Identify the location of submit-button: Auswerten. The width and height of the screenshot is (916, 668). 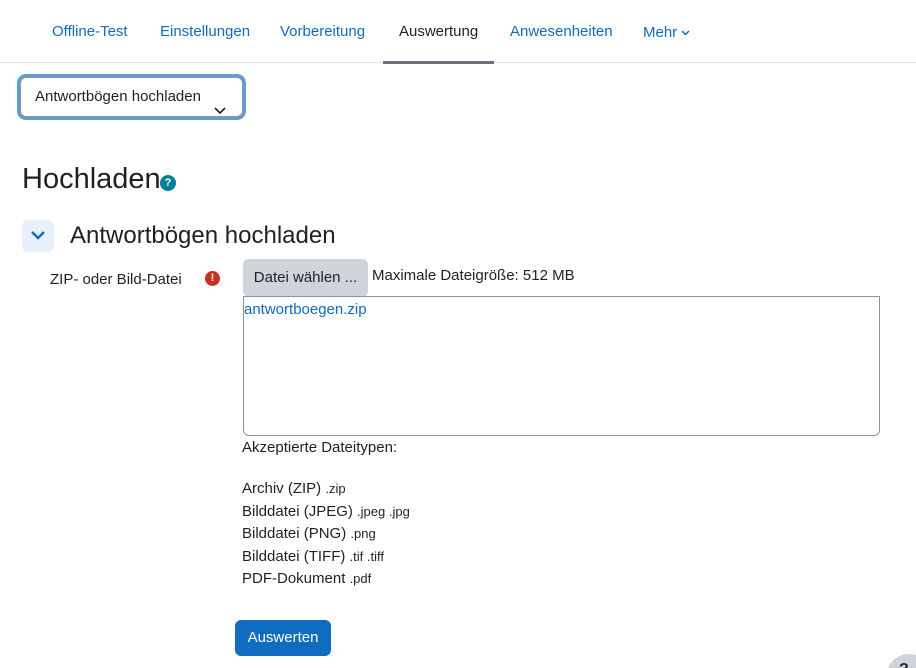
(283, 638).